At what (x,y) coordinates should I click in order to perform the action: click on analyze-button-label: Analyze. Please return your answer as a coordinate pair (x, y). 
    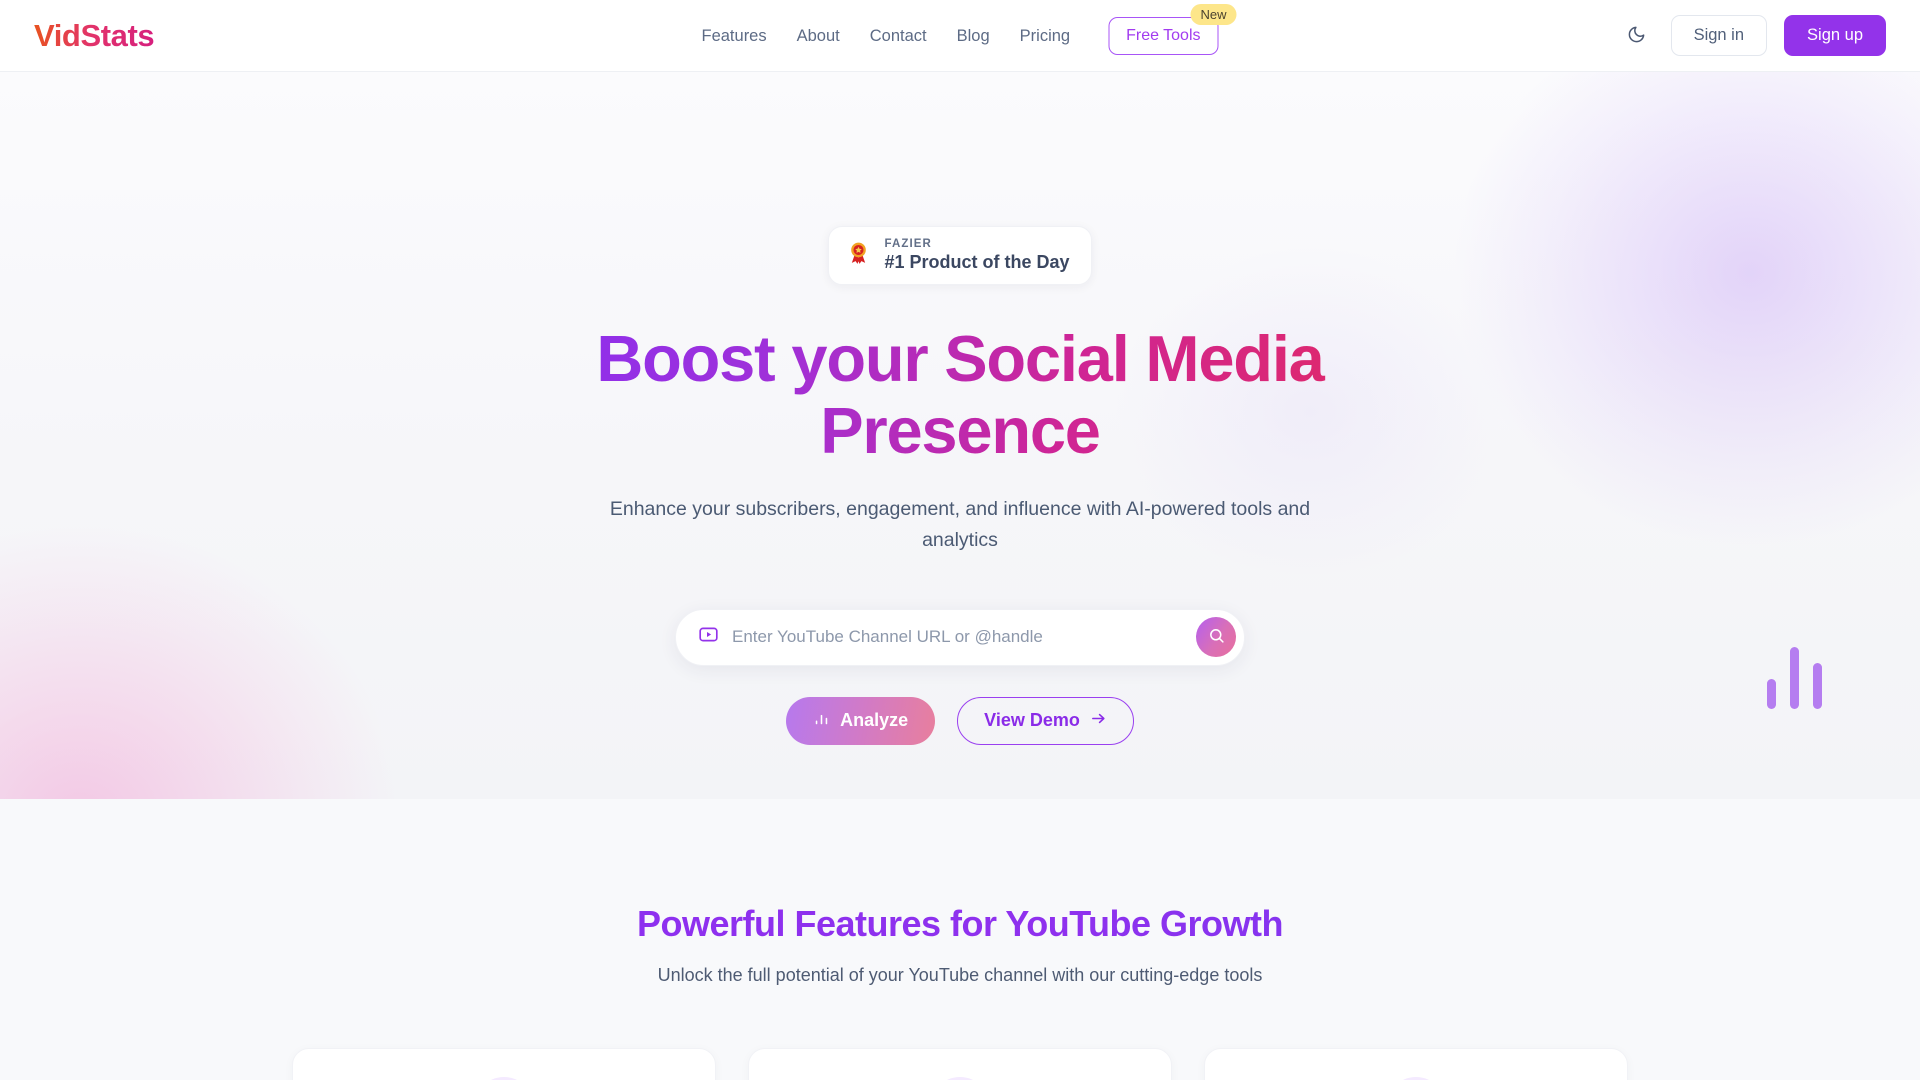
    Looking at the image, I should click on (874, 720).